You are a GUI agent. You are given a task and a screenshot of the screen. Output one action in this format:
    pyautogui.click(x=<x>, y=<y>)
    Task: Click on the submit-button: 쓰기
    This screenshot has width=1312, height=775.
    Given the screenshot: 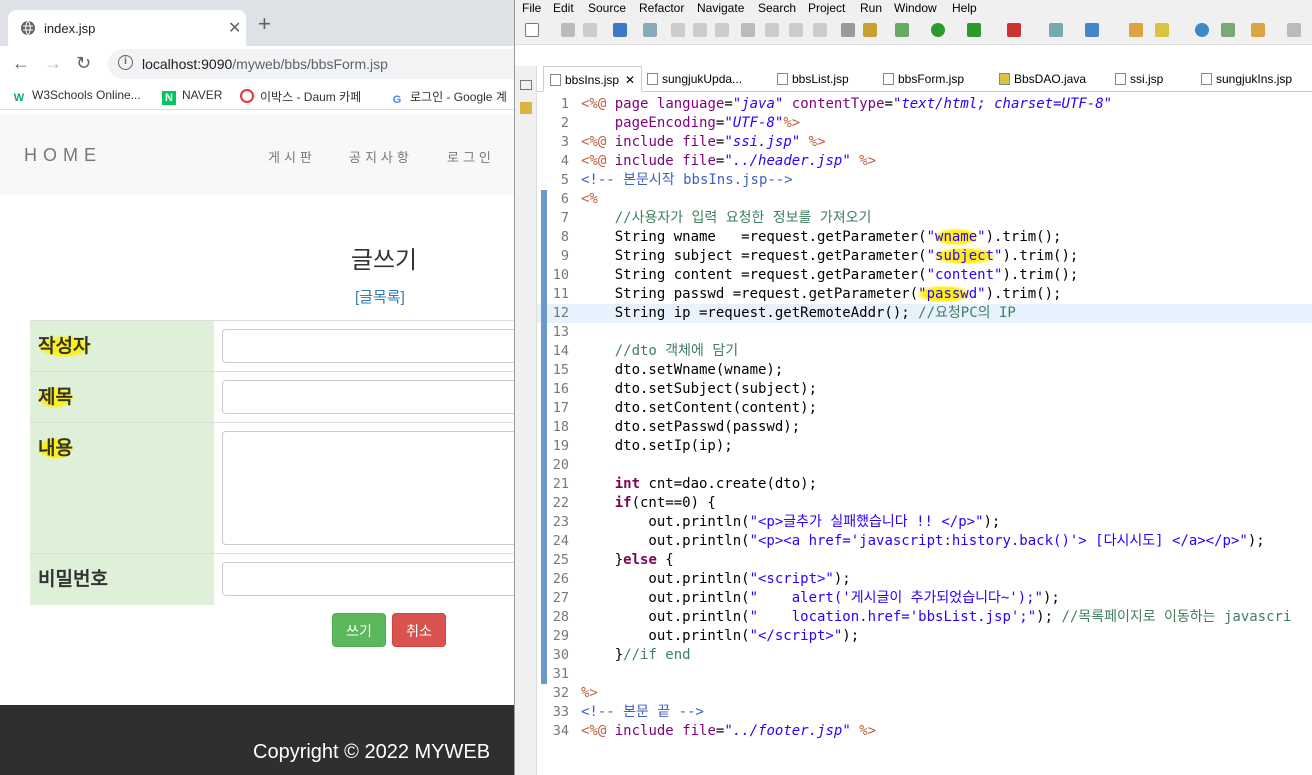 What is the action you would take?
    pyautogui.click(x=359, y=630)
    